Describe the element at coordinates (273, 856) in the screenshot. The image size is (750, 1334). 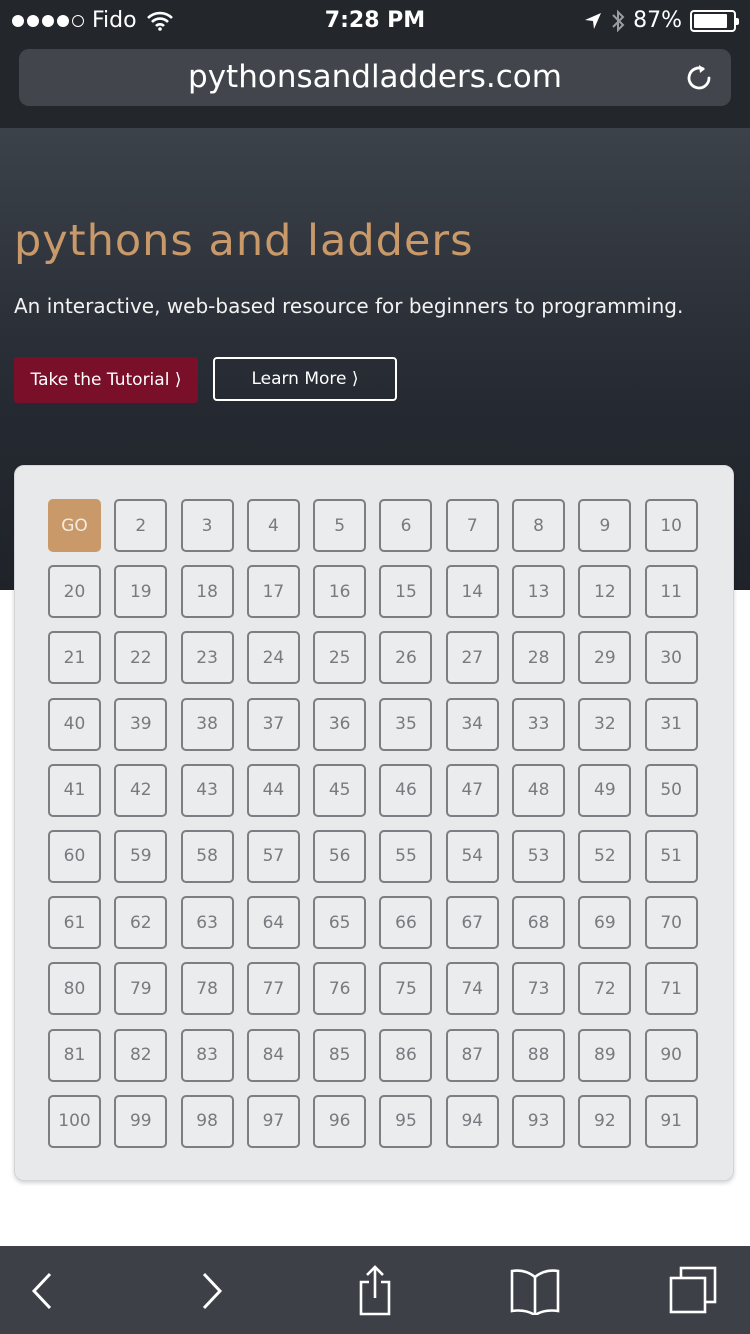
I see `board-square: 57` at that location.